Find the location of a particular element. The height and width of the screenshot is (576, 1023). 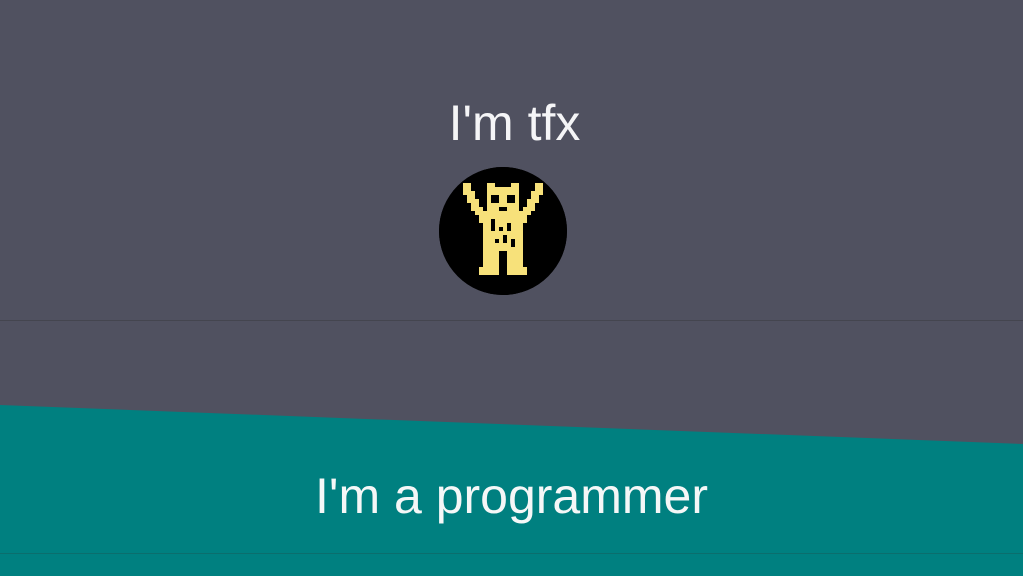

tagline: I'm a programmer is located at coordinates (511, 496).